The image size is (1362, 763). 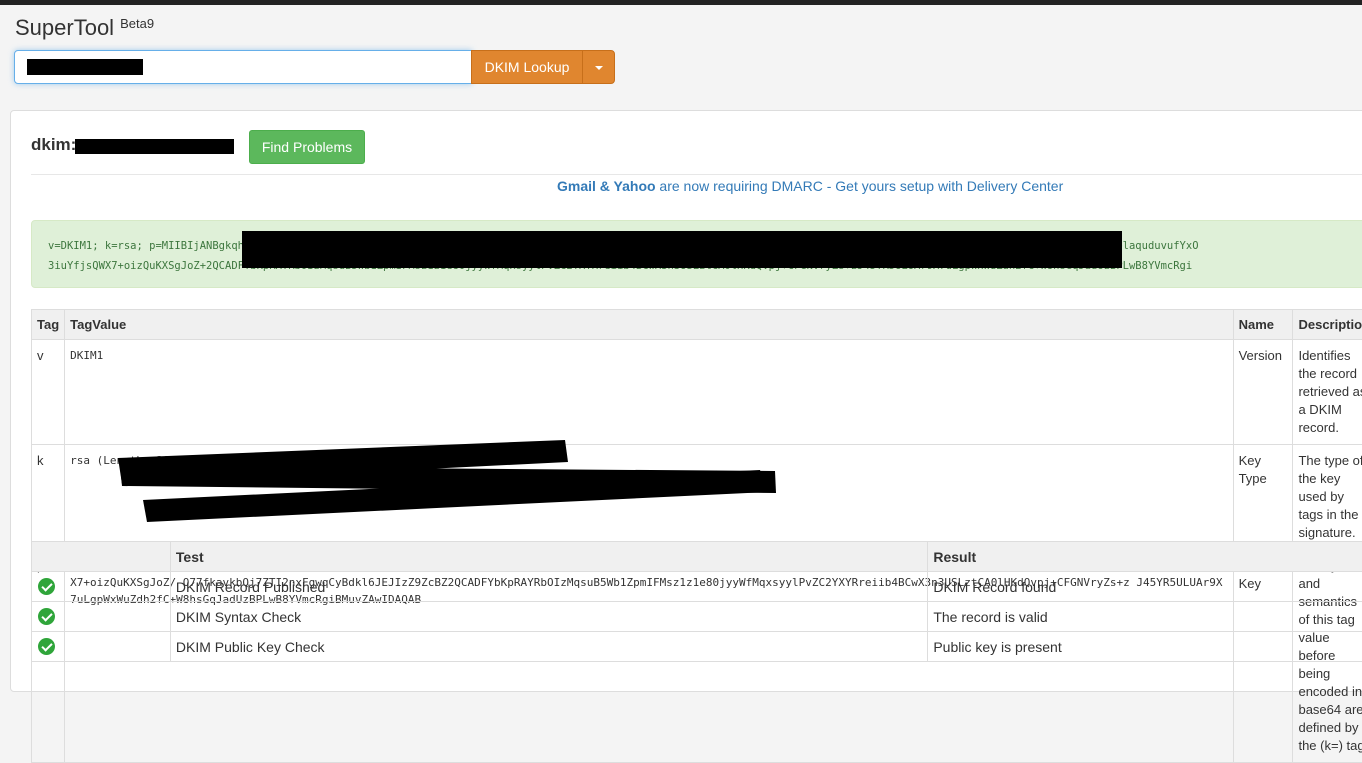 I want to click on table-row: DKIM Syntax Check The record is valid, so click(x=697, y=617).